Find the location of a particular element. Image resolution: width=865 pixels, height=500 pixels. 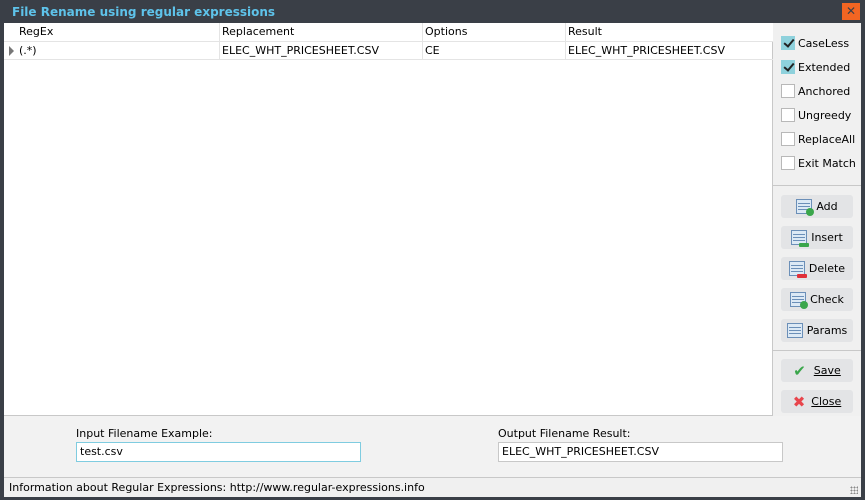

delete-button: Delete is located at coordinates (817, 268).